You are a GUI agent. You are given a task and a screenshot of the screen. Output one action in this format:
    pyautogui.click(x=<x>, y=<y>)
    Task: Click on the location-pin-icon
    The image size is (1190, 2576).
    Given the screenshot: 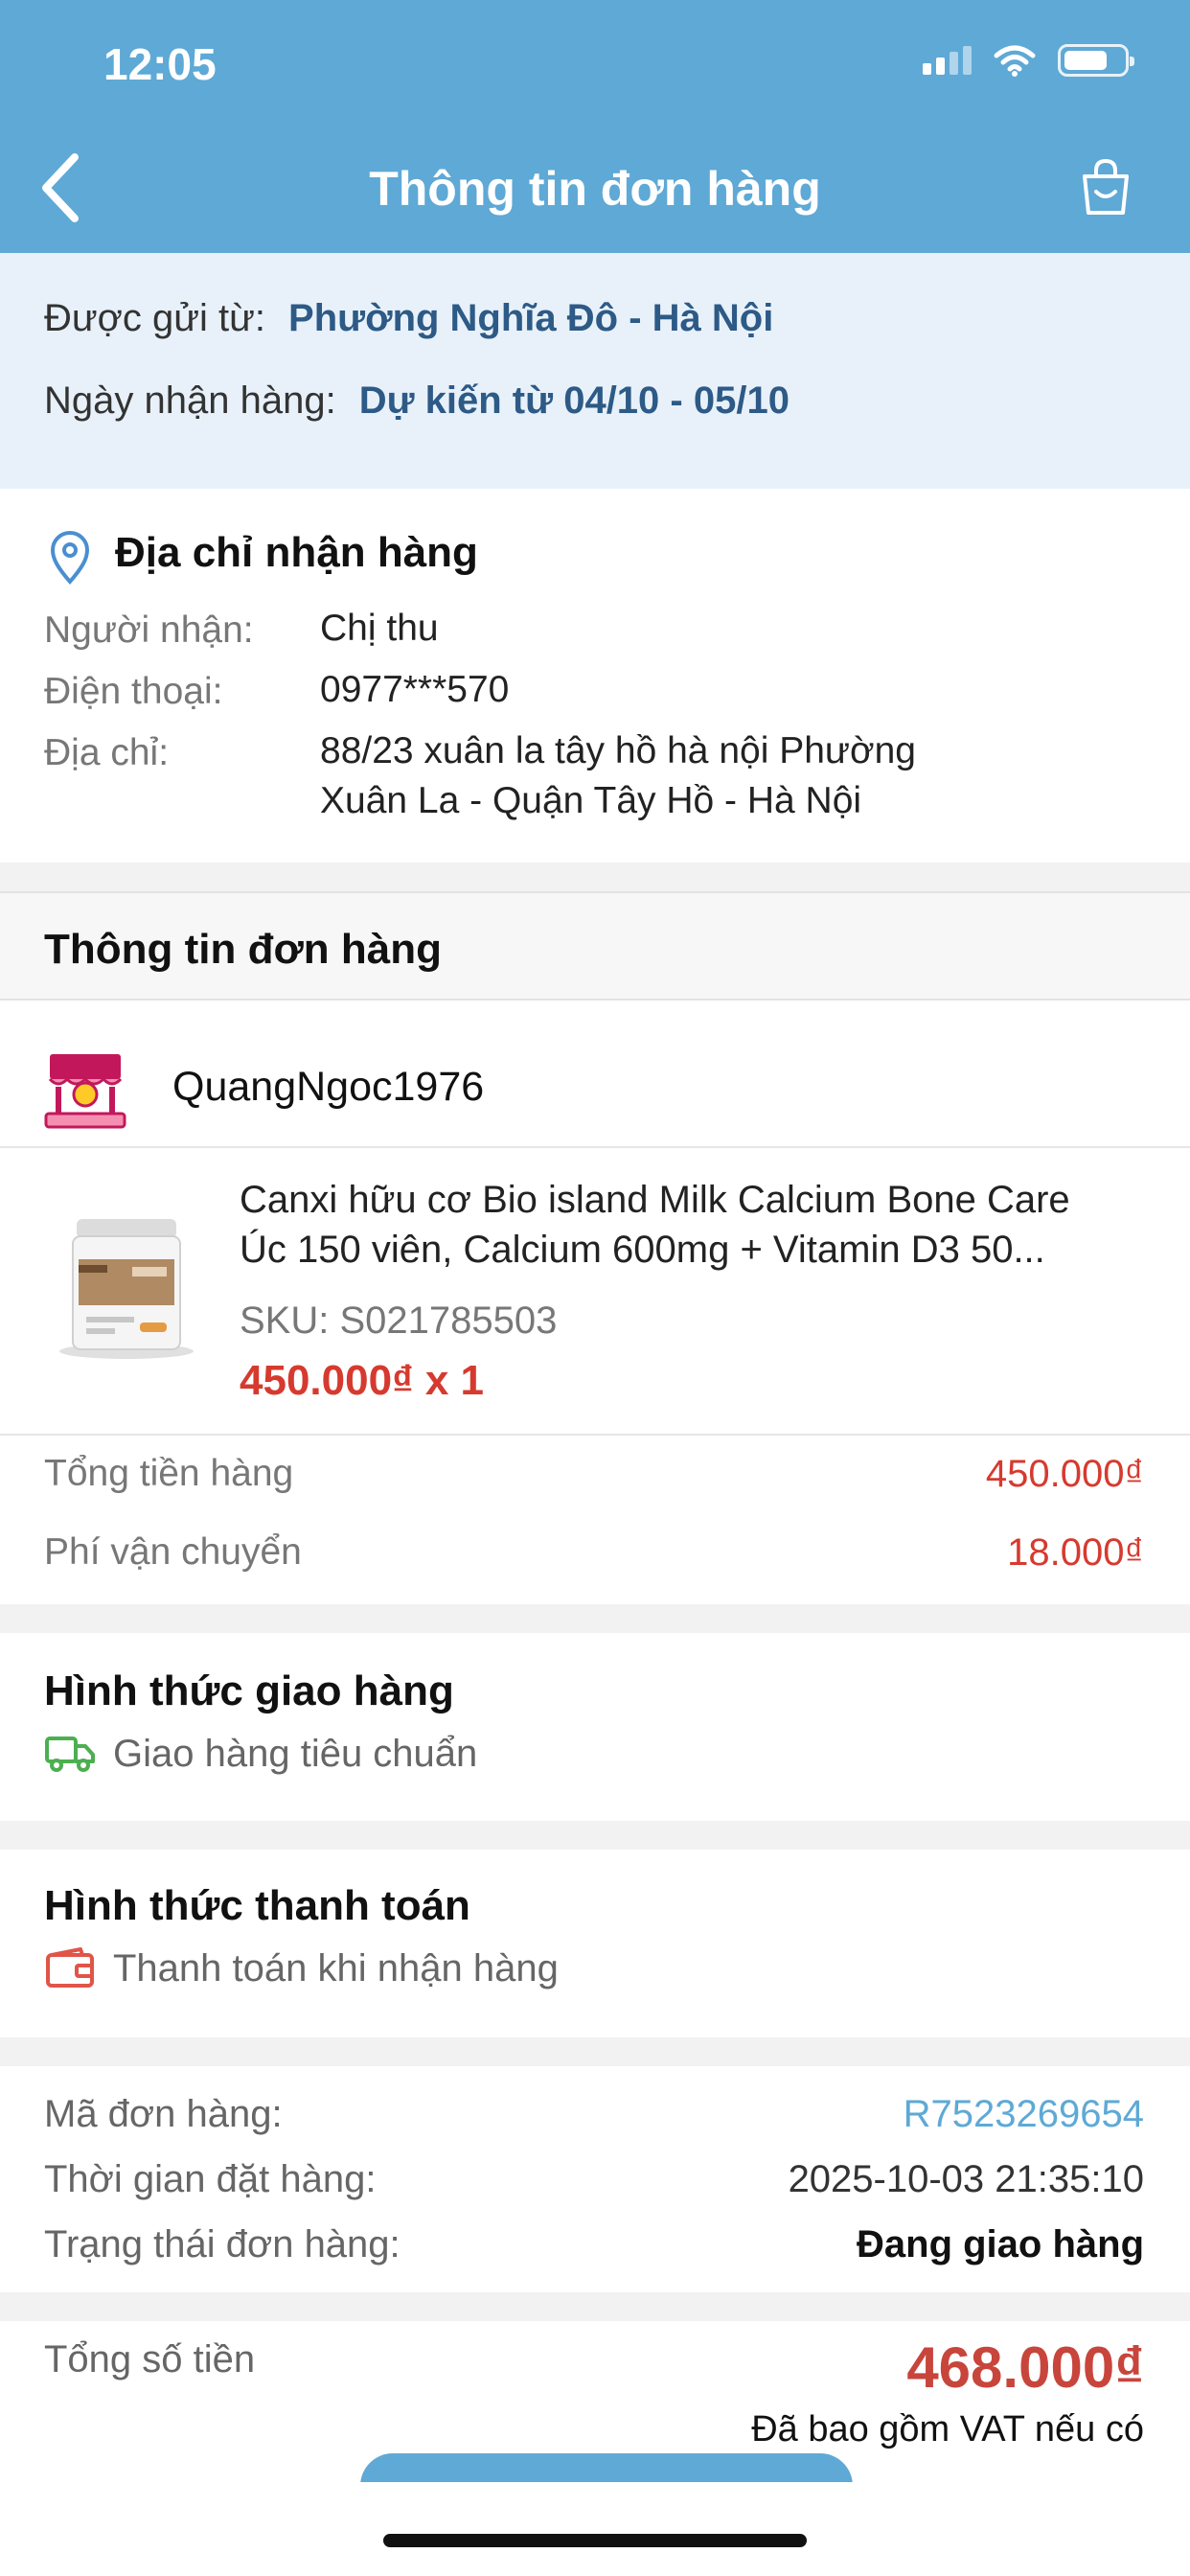 What is the action you would take?
    pyautogui.click(x=70, y=558)
    